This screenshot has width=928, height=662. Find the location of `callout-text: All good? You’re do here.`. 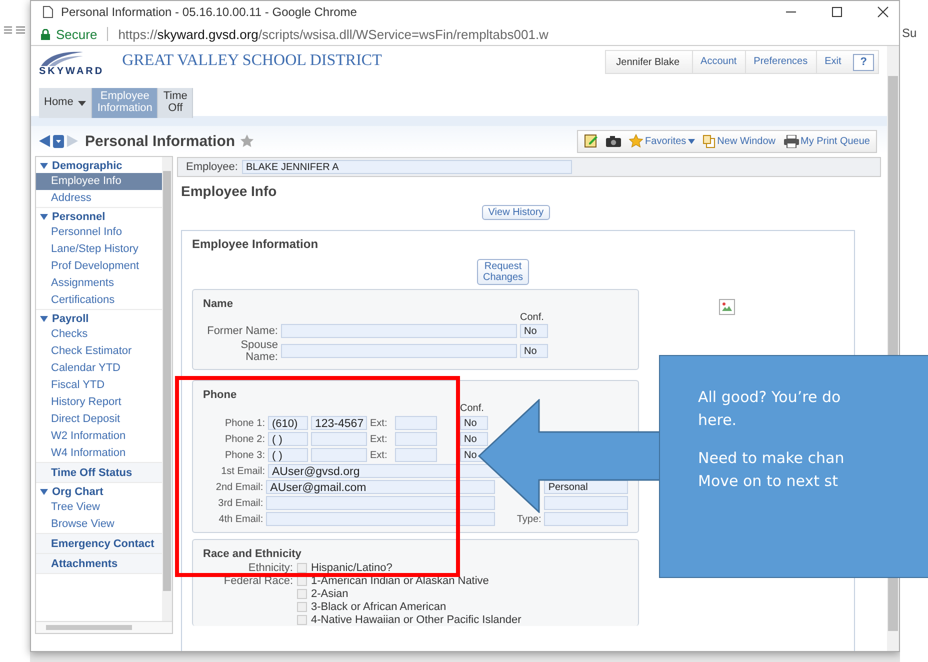

callout-text: All good? You’re do here. is located at coordinates (770, 409).